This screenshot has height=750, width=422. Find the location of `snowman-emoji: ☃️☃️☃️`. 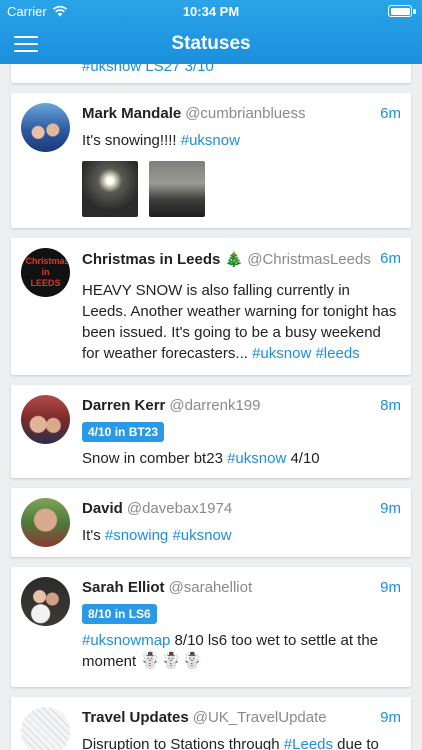

snowman-emoji: ☃️☃️☃️ is located at coordinates (172, 661).